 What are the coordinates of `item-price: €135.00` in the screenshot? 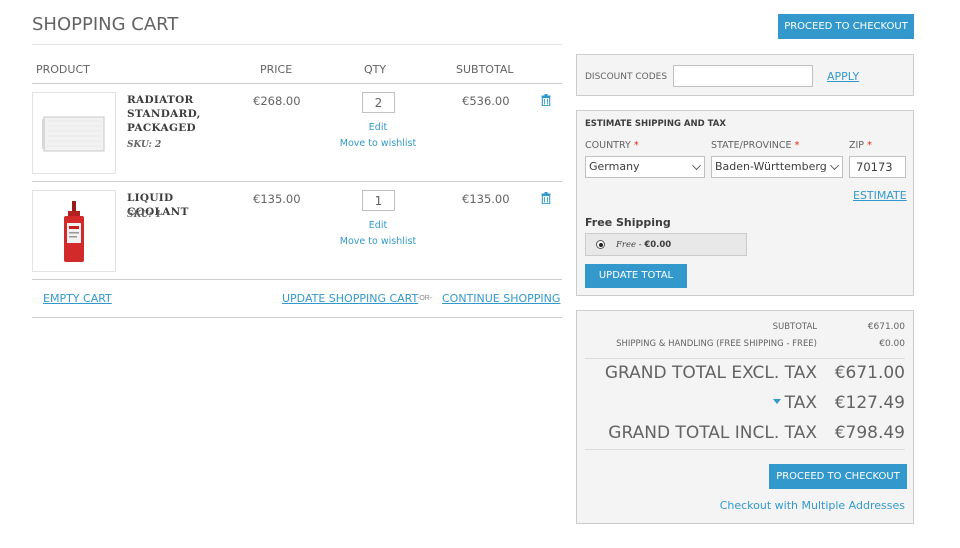 It's located at (277, 199).